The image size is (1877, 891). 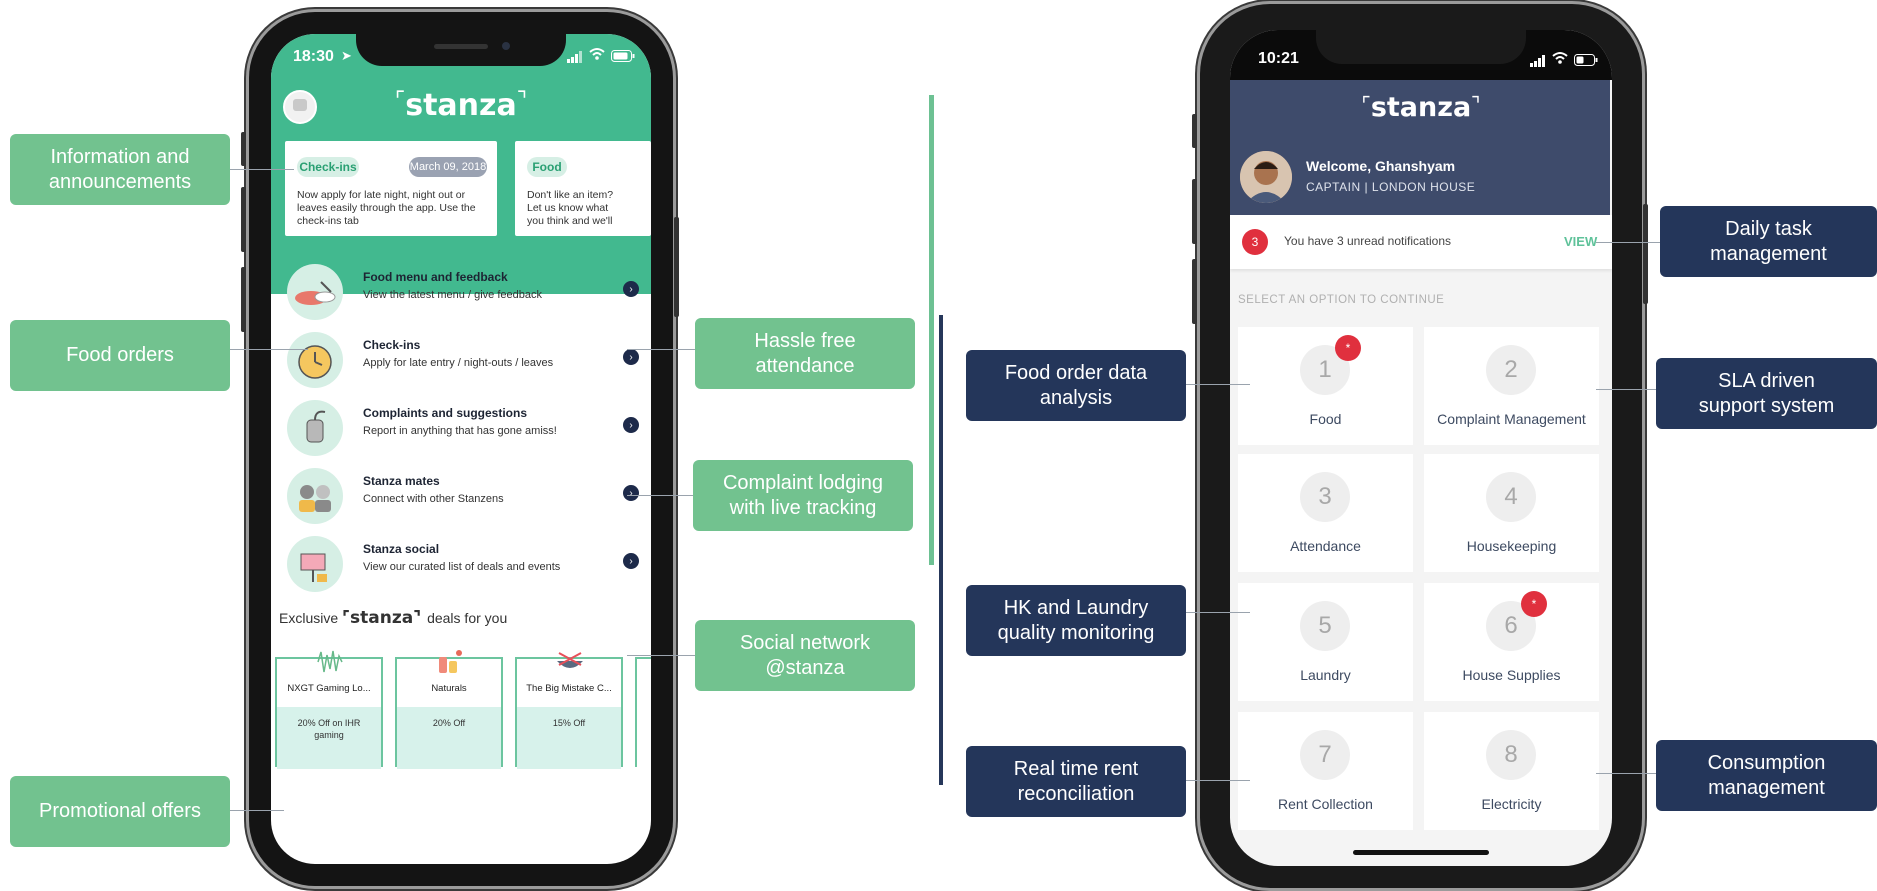 I want to click on tile-number: 5, so click(x=1325, y=626).